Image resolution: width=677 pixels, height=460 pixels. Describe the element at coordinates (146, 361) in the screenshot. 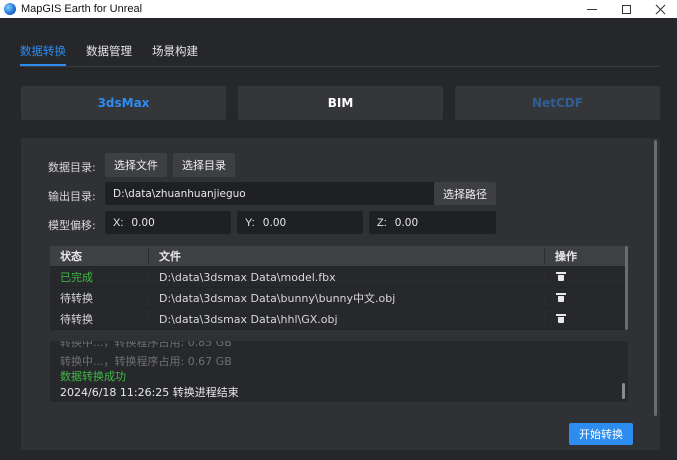

I see `log-line: 转换中...，转换程序占用: 0.67 GB` at that location.